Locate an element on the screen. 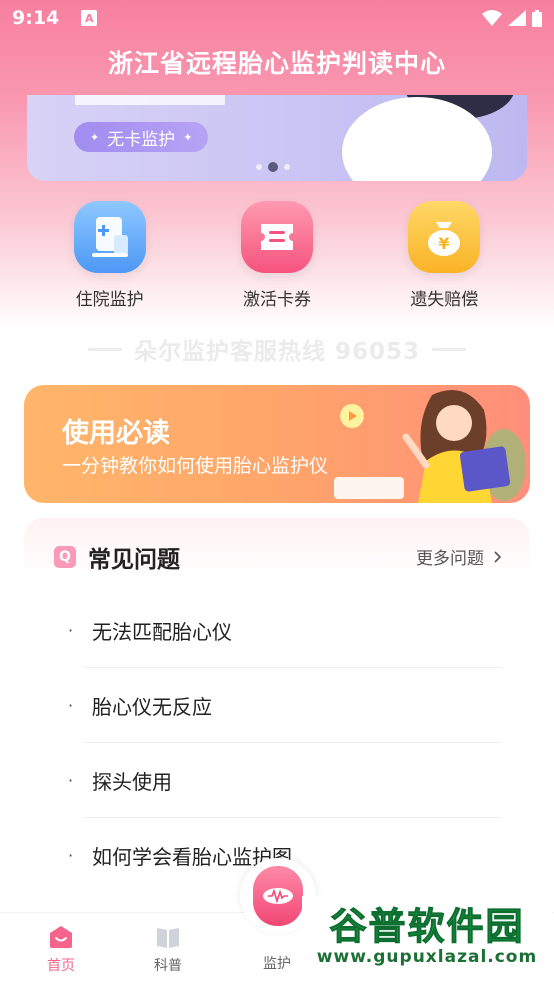 Image resolution: width=554 pixels, height=984 pixels. more-questions-link: 更多问题 is located at coordinates (459, 556).